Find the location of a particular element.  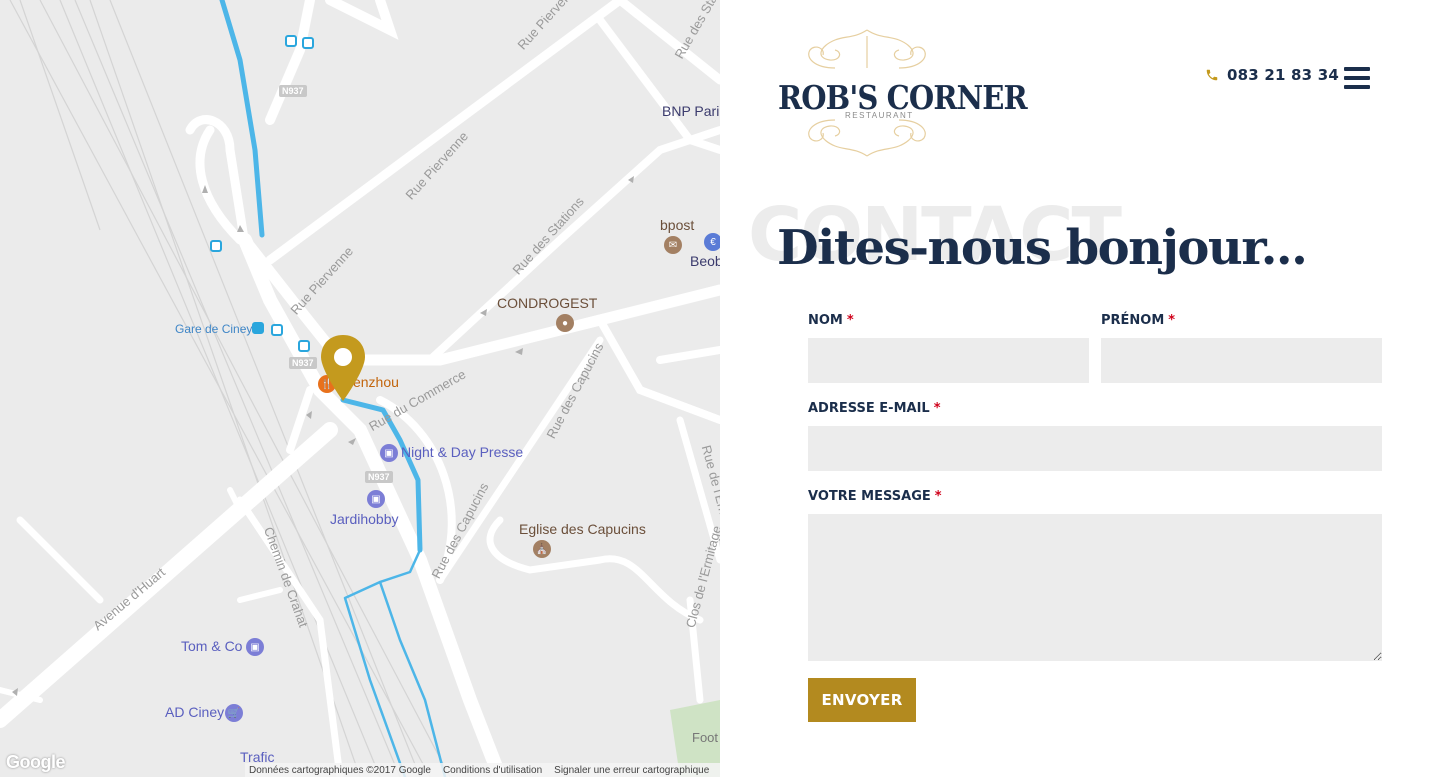

phone-contact: 083 21 83 34 is located at coordinates (1272, 75).